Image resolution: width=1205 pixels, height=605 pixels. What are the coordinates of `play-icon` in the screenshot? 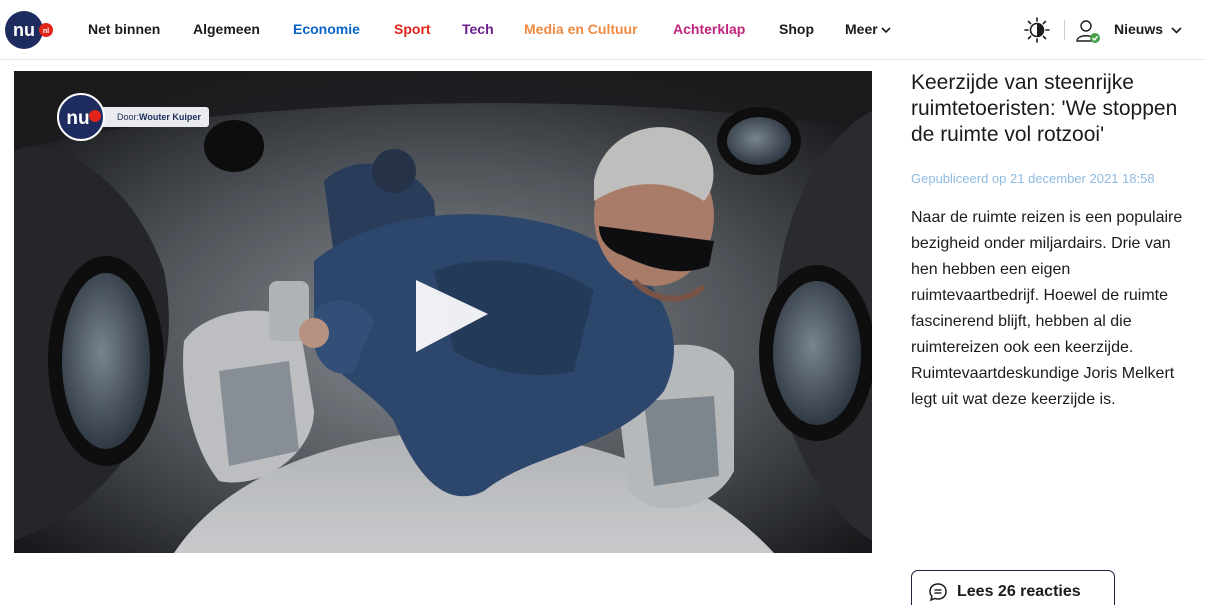 It's located at (452, 316).